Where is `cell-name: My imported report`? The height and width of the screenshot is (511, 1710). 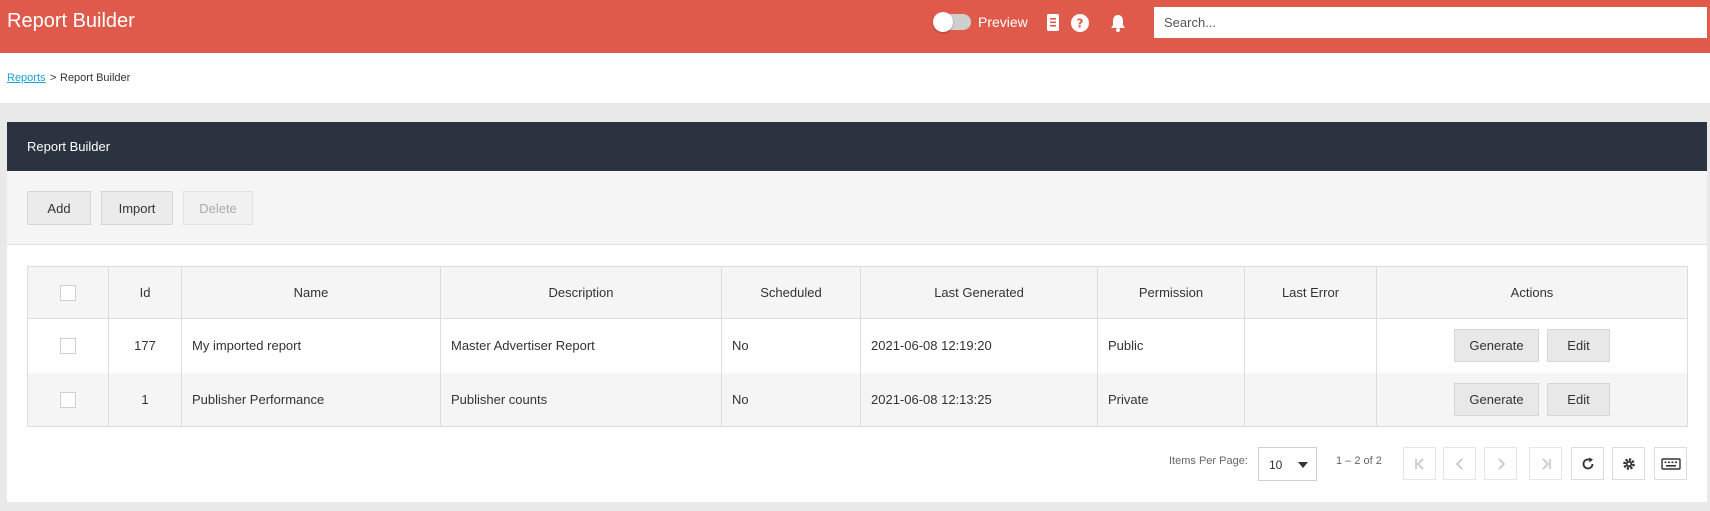 cell-name: My imported report is located at coordinates (311, 345).